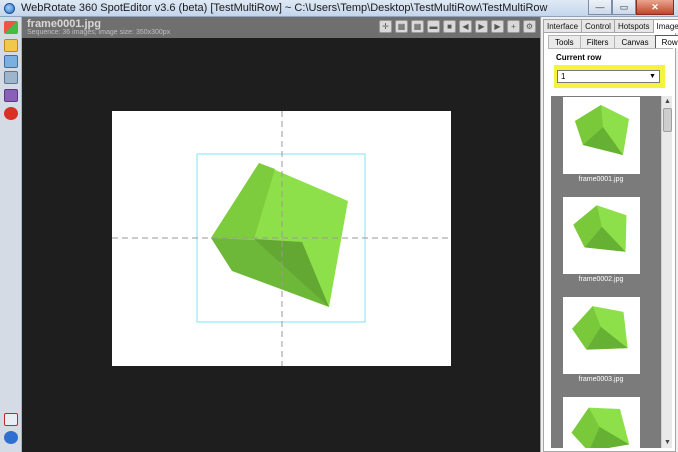 The width and height of the screenshot is (678, 452). I want to click on thumbnail-caption: frame0003.jpg, so click(601, 379).